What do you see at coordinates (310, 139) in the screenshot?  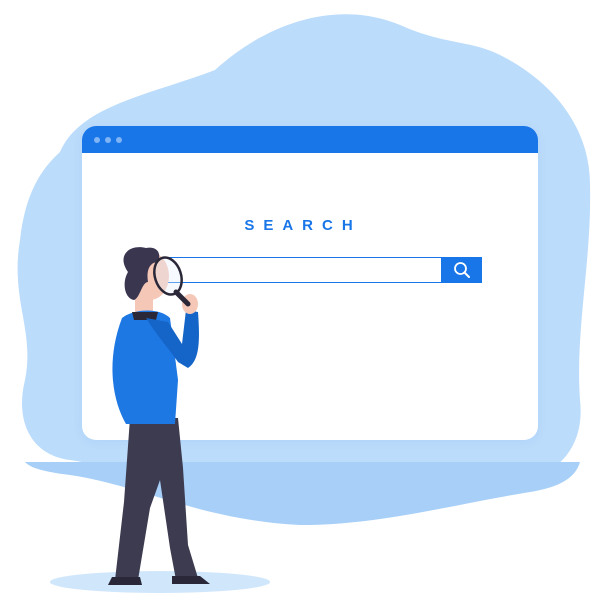 I see `title-bar` at bounding box center [310, 139].